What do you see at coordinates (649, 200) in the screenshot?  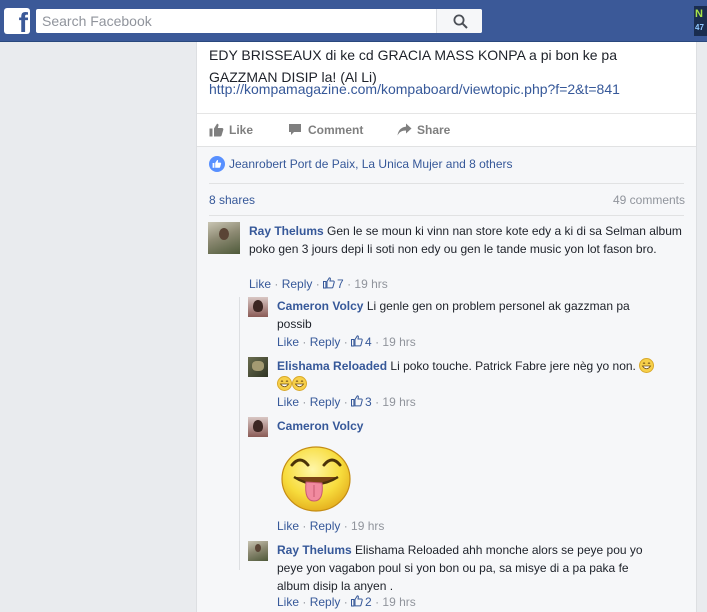 I see `comments-count-link: 49 comments` at bounding box center [649, 200].